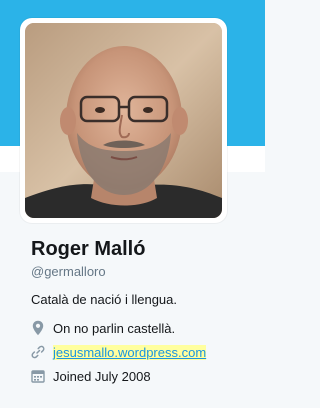  Describe the element at coordinates (104, 299) in the screenshot. I see `profile-bio: Català de nació i llengua.` at that location.